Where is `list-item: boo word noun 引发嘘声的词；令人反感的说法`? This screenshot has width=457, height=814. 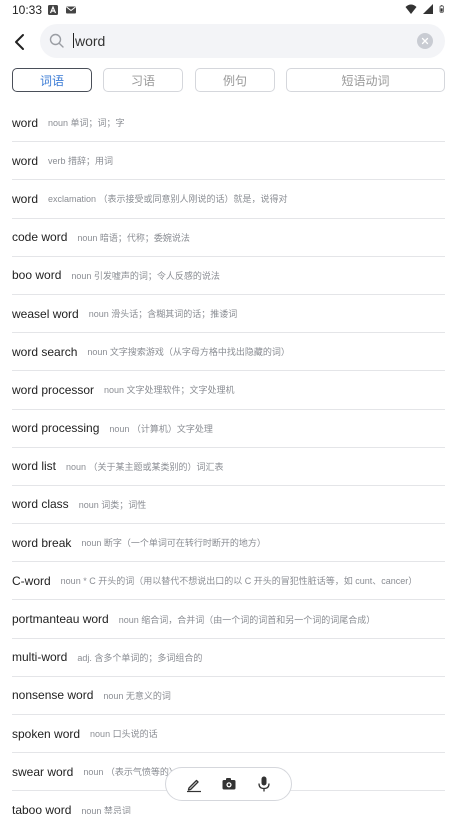 list-item: boo word noun 引发嘘声的词；令人反感的说法 is located at coordinates (228, 276).